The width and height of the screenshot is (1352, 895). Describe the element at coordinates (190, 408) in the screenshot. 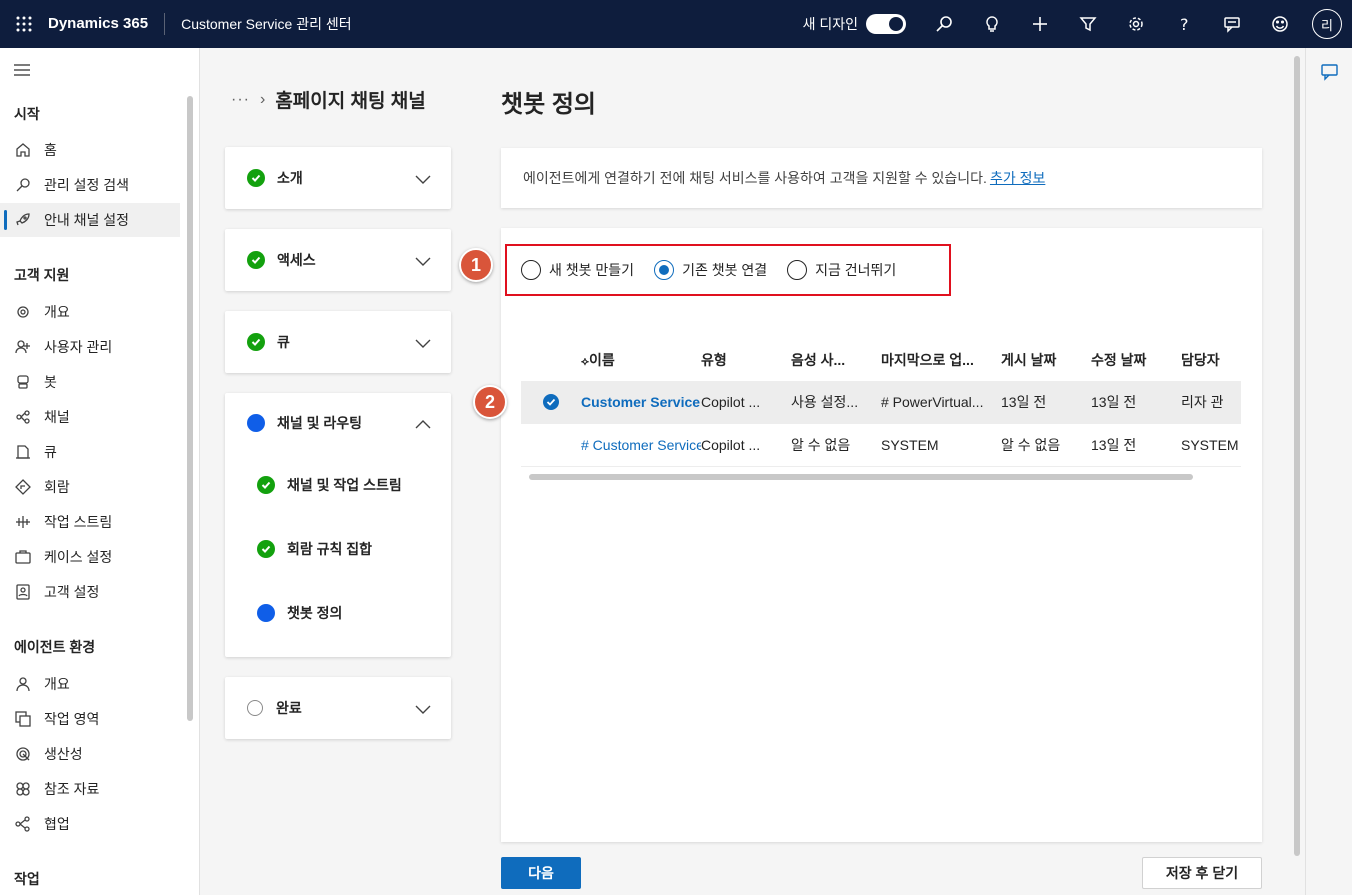

I see `nav-scrollbar` at that location.